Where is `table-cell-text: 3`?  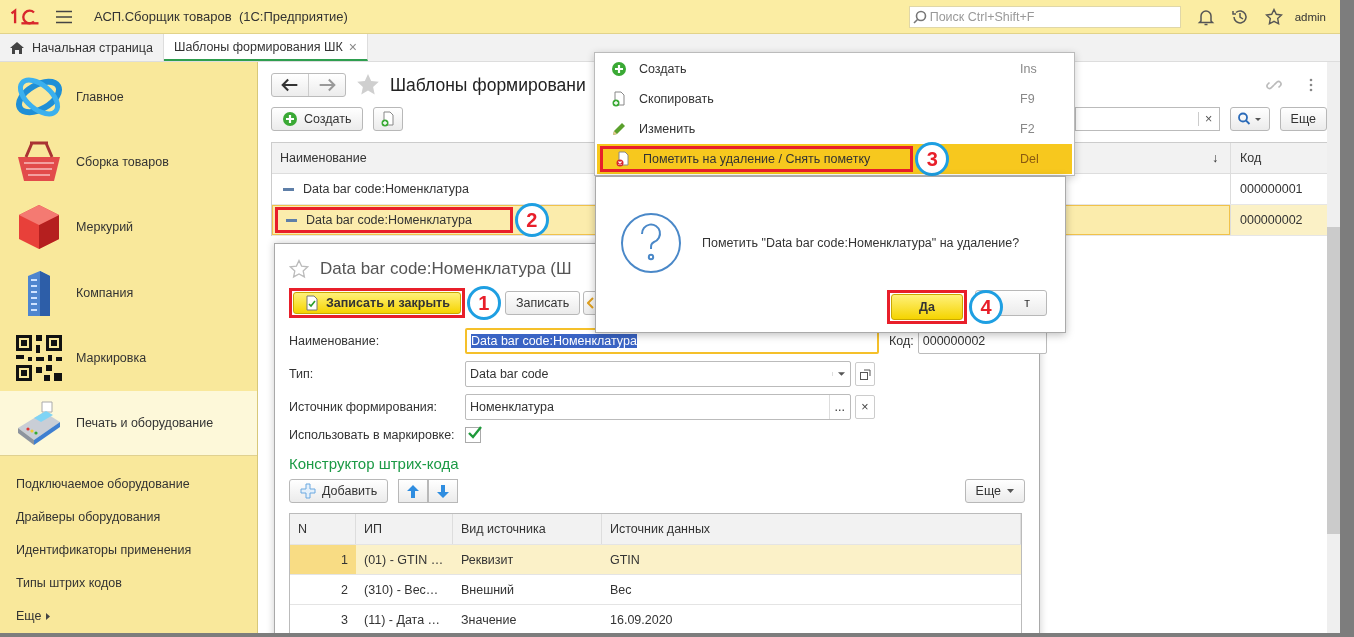
table-cell-text: 3 is located at coordinates (344, 620).